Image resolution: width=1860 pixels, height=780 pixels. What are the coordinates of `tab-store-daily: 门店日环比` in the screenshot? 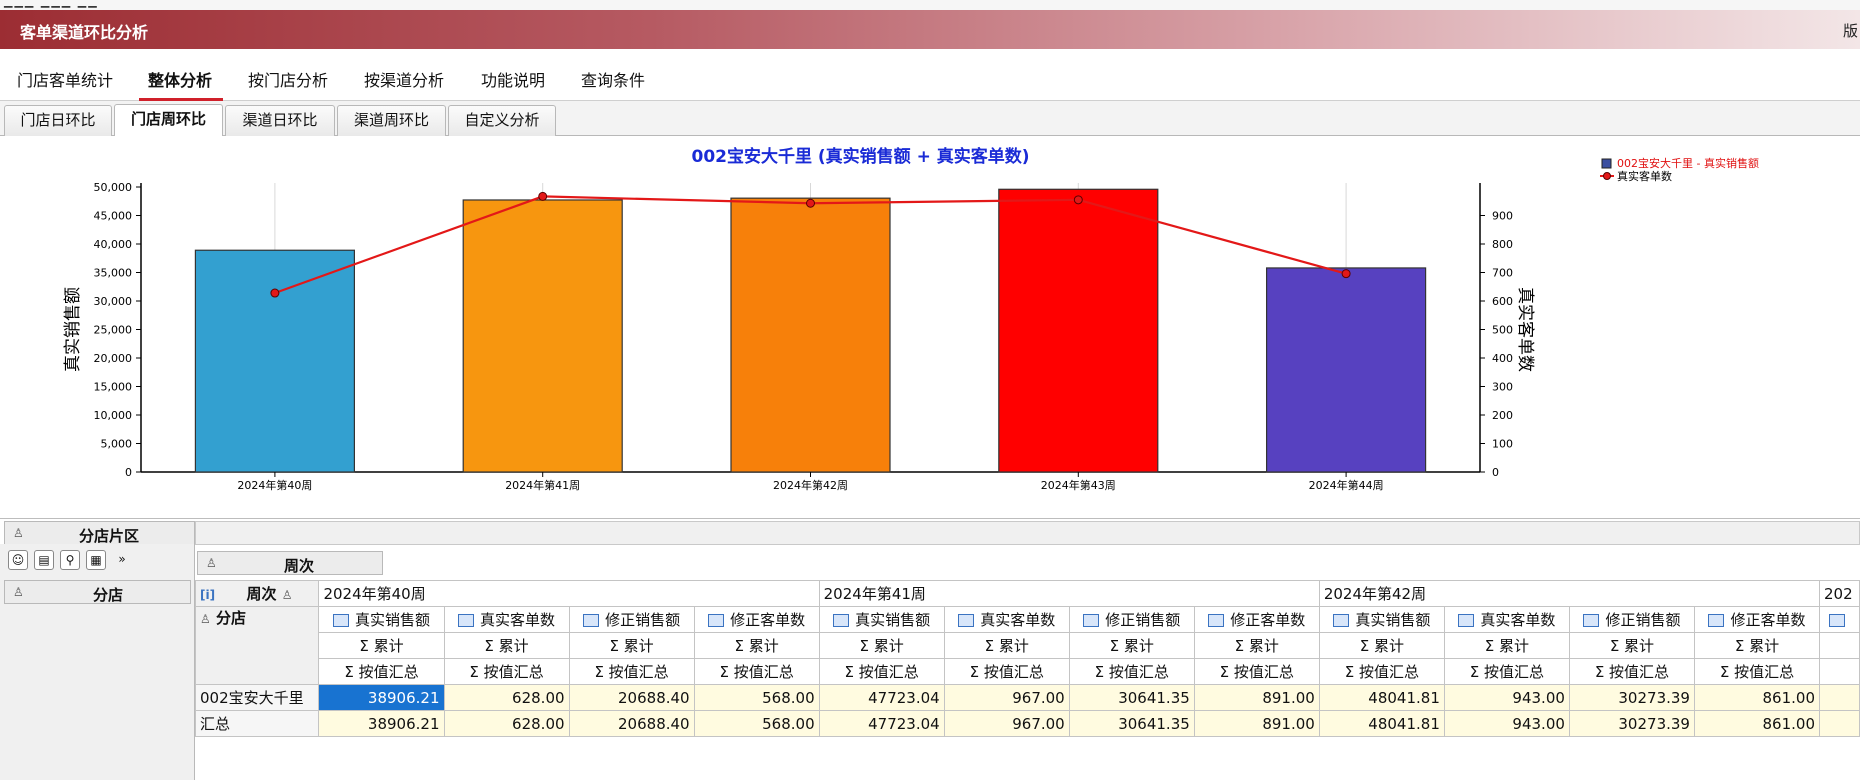 It's located at (58, 120).